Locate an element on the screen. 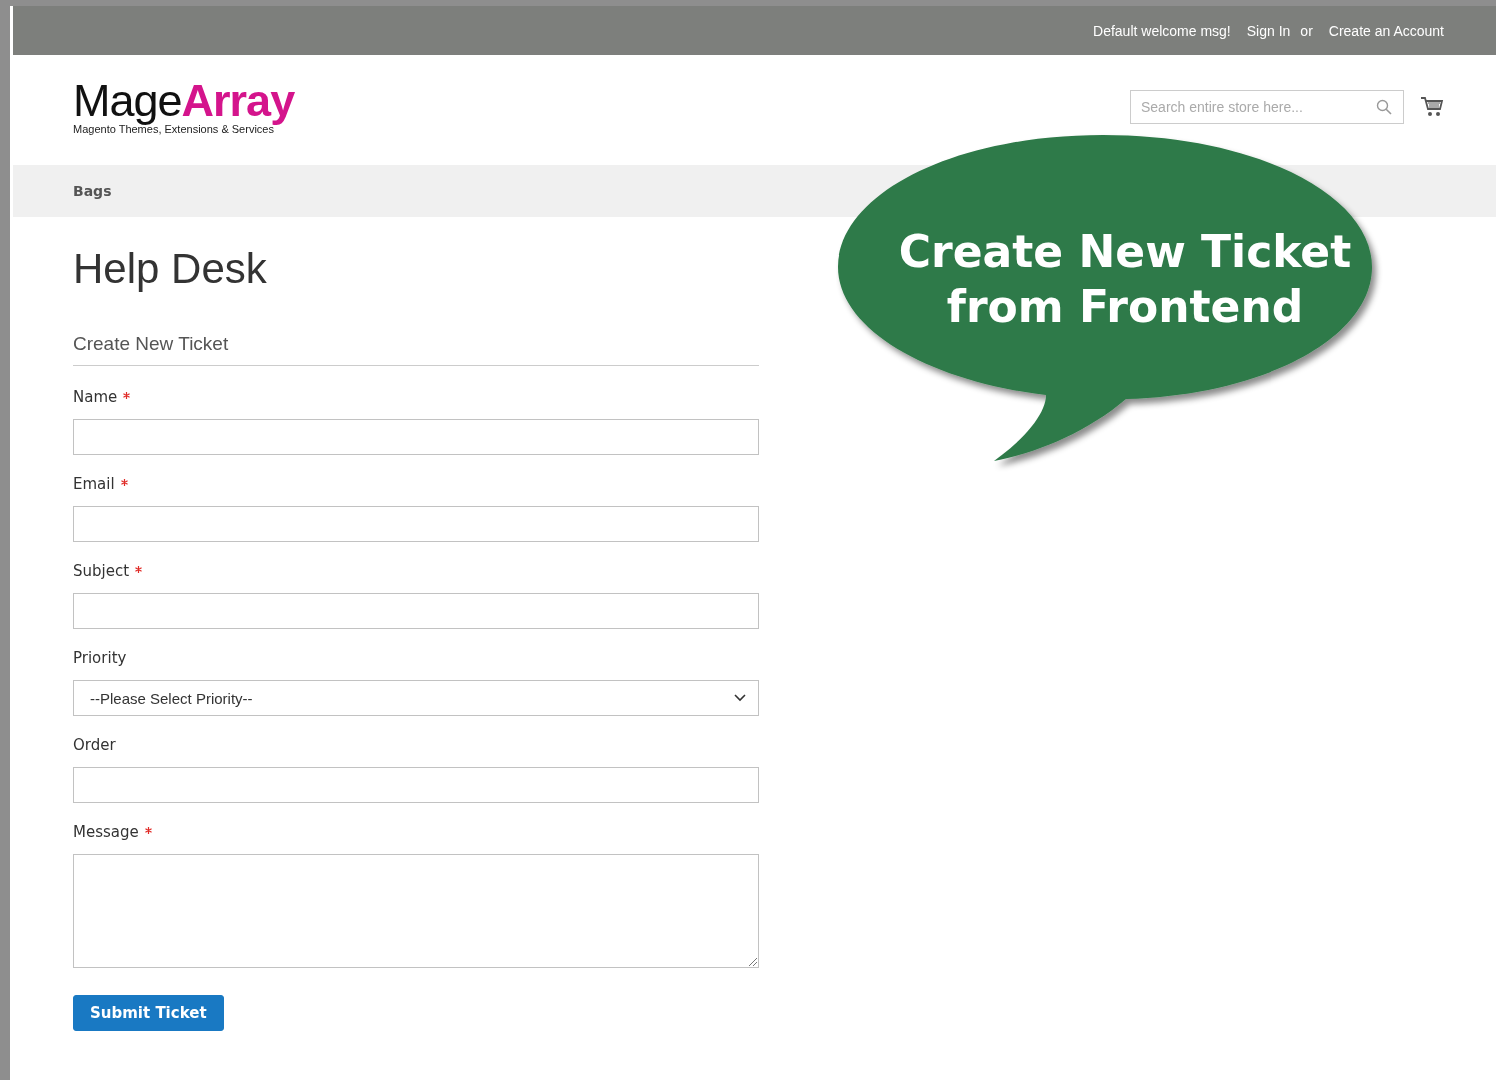  submit-ticket-button: Submit Ticket is located at coordinates (148, 1013).